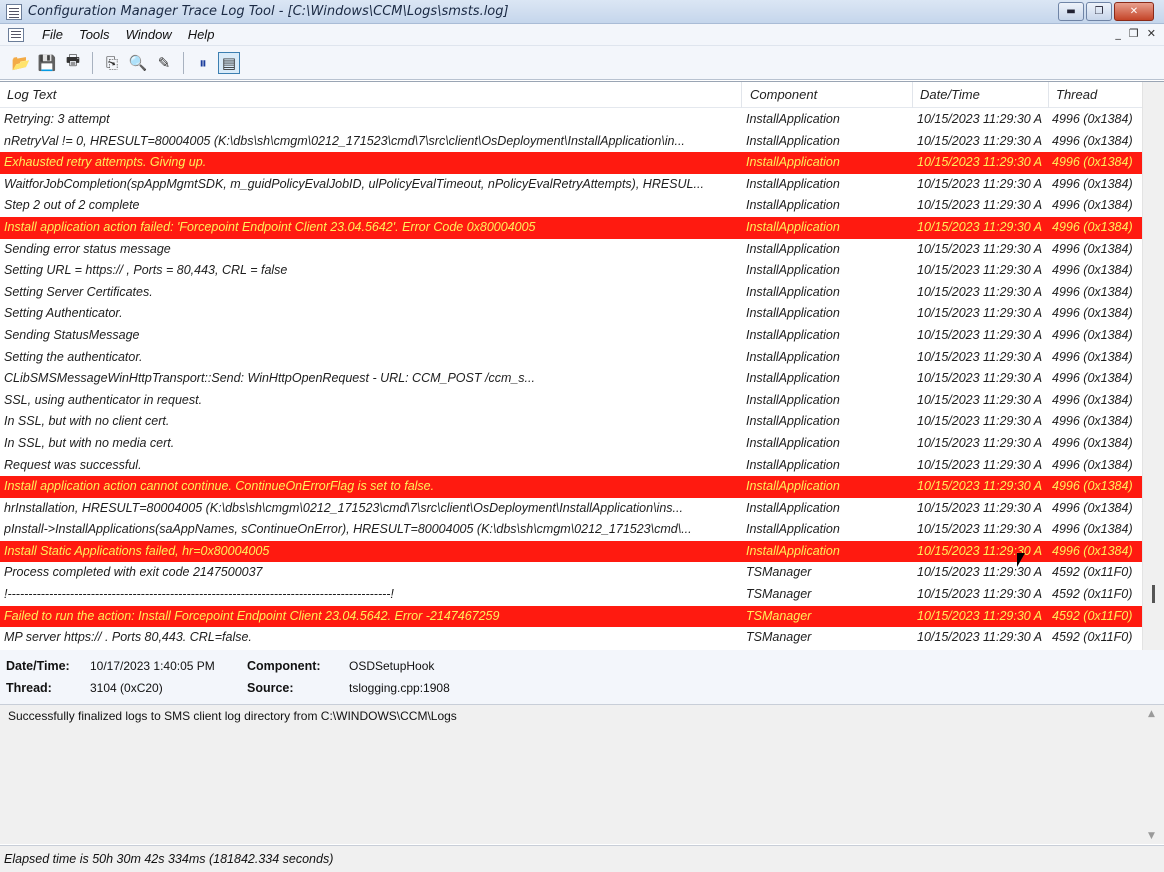 Image resolution: width=1164 pixels, height=872 pixels. What do you see at coordinates (149, 34) in the screenshot?
I see `menu-window: Window` at bounding box center [149, 34].